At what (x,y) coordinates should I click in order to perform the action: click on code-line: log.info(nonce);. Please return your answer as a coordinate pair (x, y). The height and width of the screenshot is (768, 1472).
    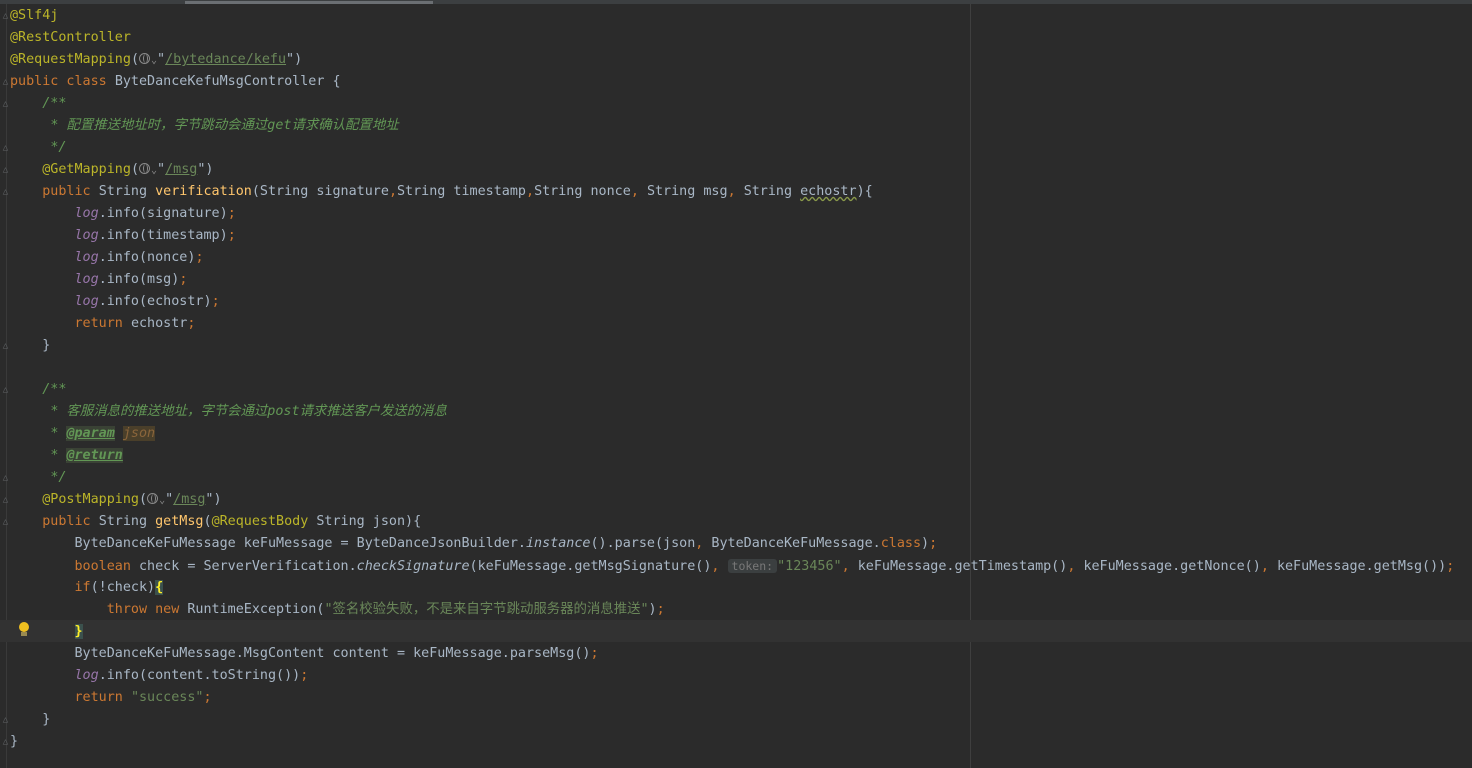
    Looking at the image, I should click on (107, 258).